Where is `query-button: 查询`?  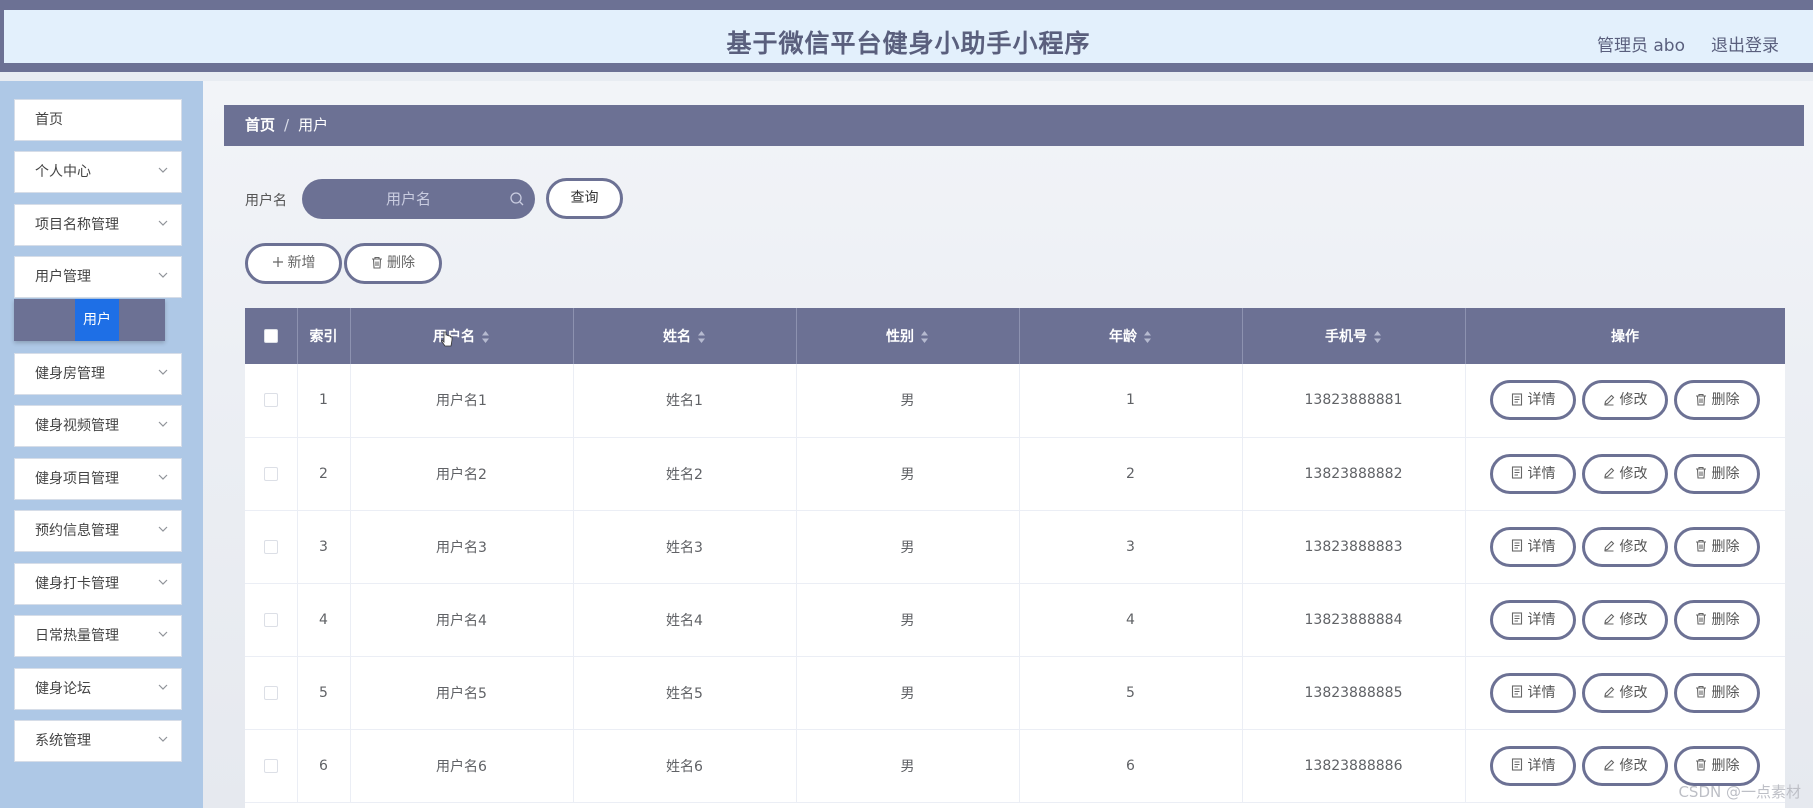
query-button: 查询 is located at coordinates (584, 198).